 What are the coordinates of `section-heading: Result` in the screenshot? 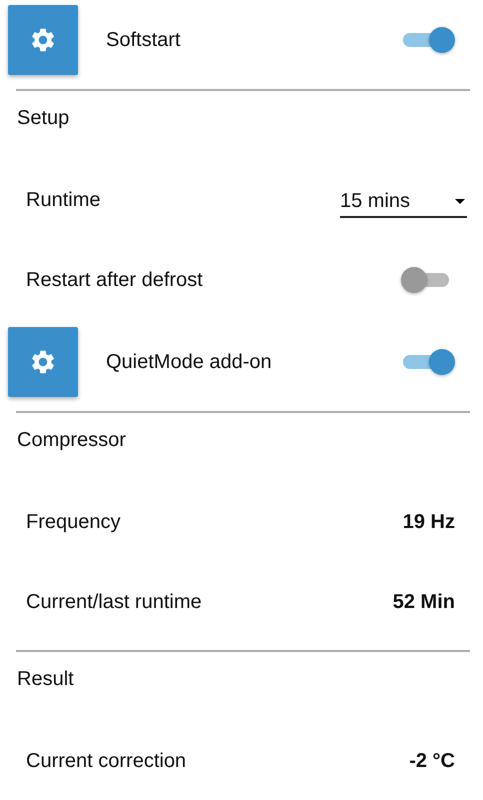 It's located at (45, 679).